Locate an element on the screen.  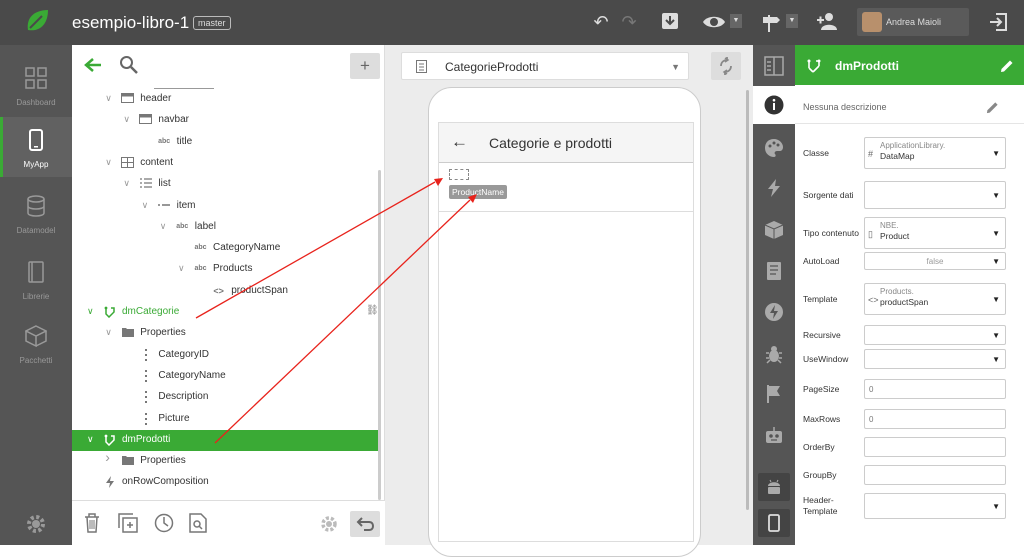
save-download-icon is located at coordinates (670, 21).